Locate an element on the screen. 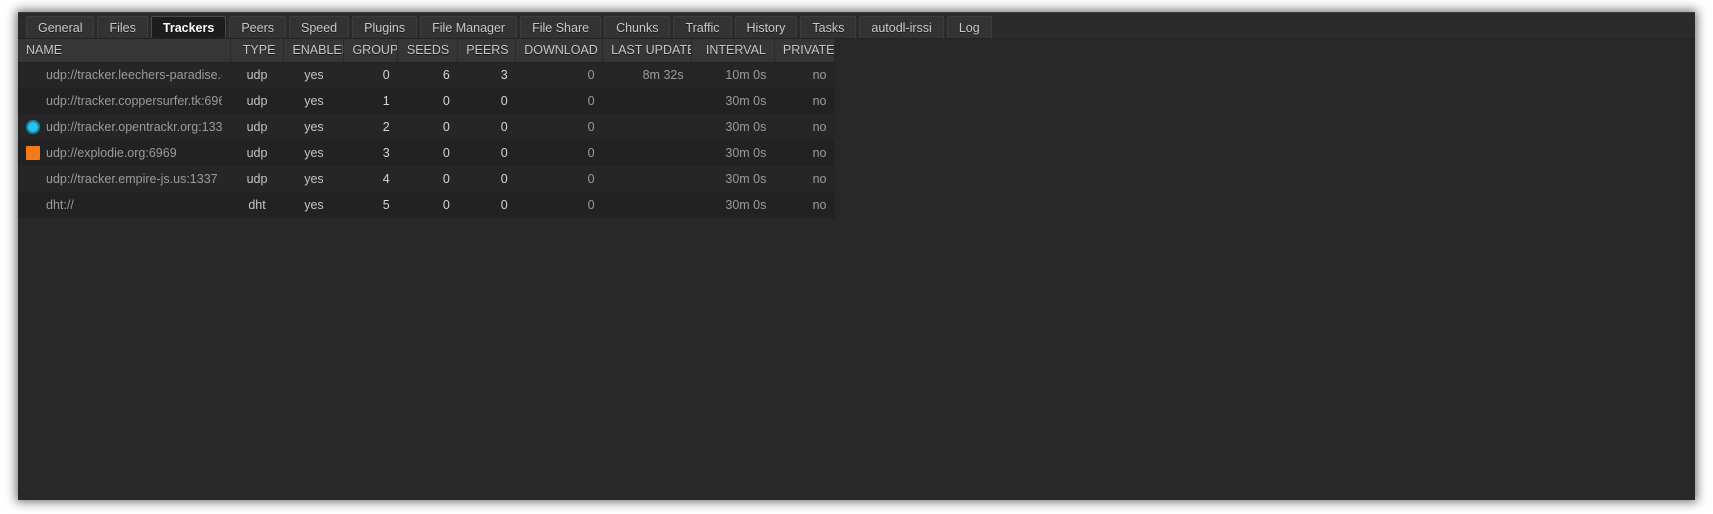 This screenshot has width=1713, height=514. tab-label: Chunks is located at coordinates (637, 27).